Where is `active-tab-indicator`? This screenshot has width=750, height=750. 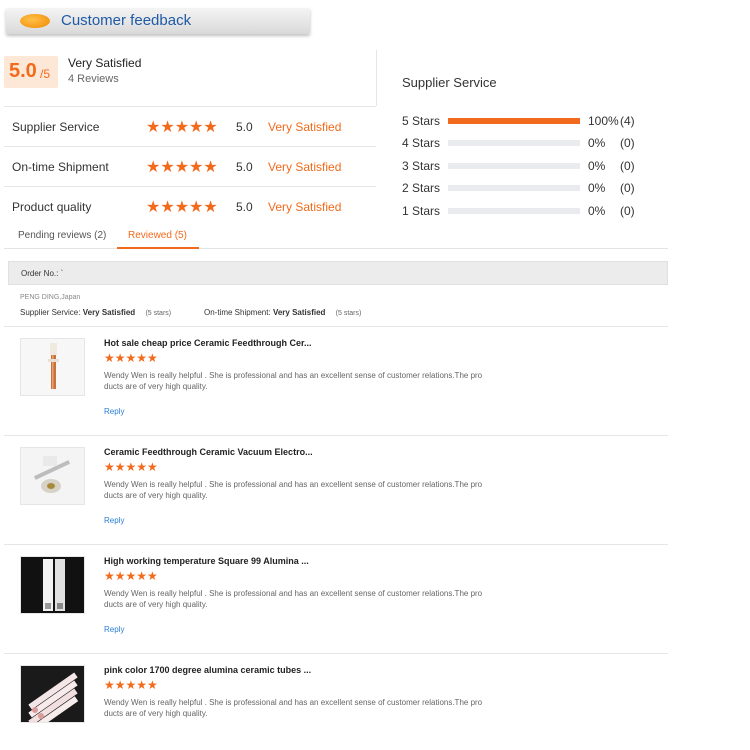 active-tab-indicator is located at coordinates (158, 248).